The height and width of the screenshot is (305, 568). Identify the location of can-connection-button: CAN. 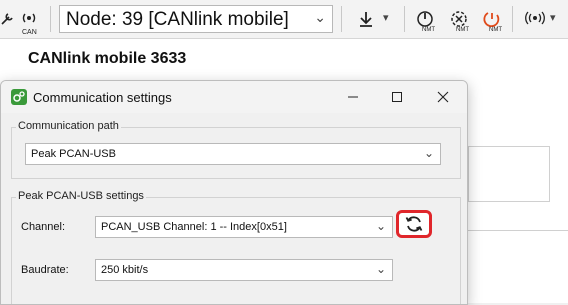
(29, 21).